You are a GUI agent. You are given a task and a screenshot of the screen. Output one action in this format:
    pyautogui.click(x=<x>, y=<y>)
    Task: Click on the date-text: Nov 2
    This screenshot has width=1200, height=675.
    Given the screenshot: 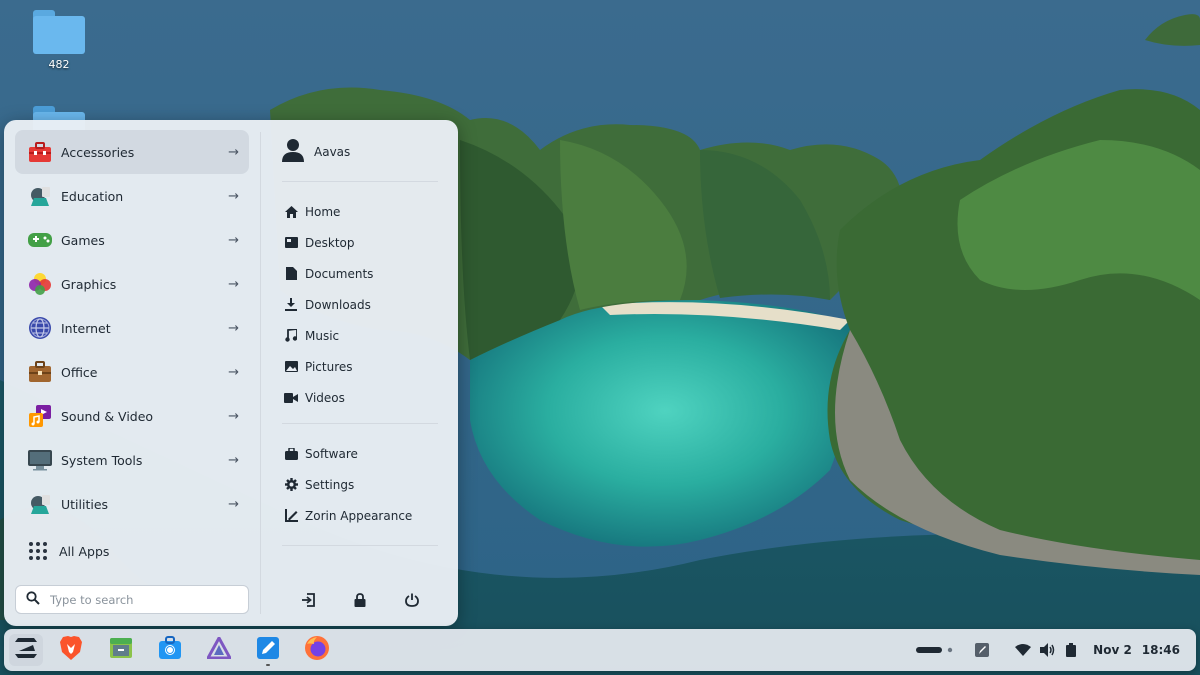 What is the action you would take?
    pyautogui.click(x=1112, y=650)
    